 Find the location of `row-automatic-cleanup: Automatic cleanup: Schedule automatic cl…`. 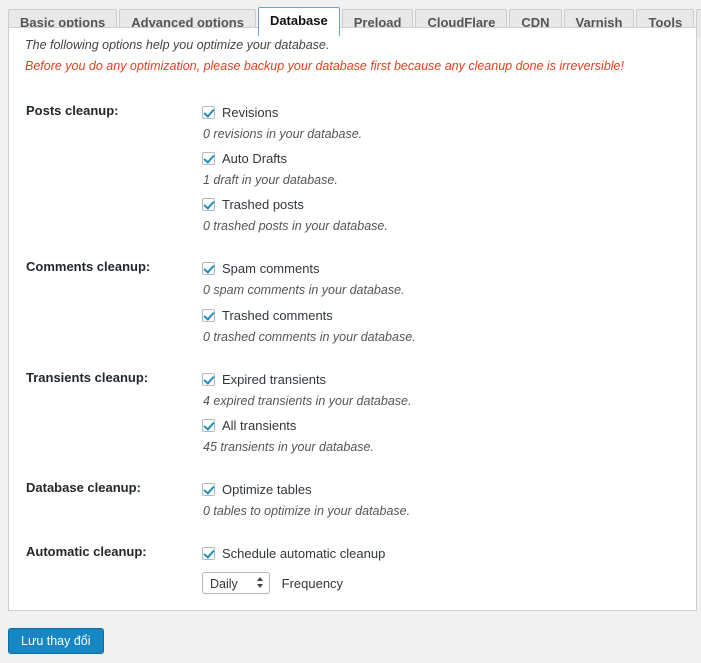

row-automatic-cleanup: Automatic cleanup: Schedule automatic cl… is located at coordinates (352, 569).